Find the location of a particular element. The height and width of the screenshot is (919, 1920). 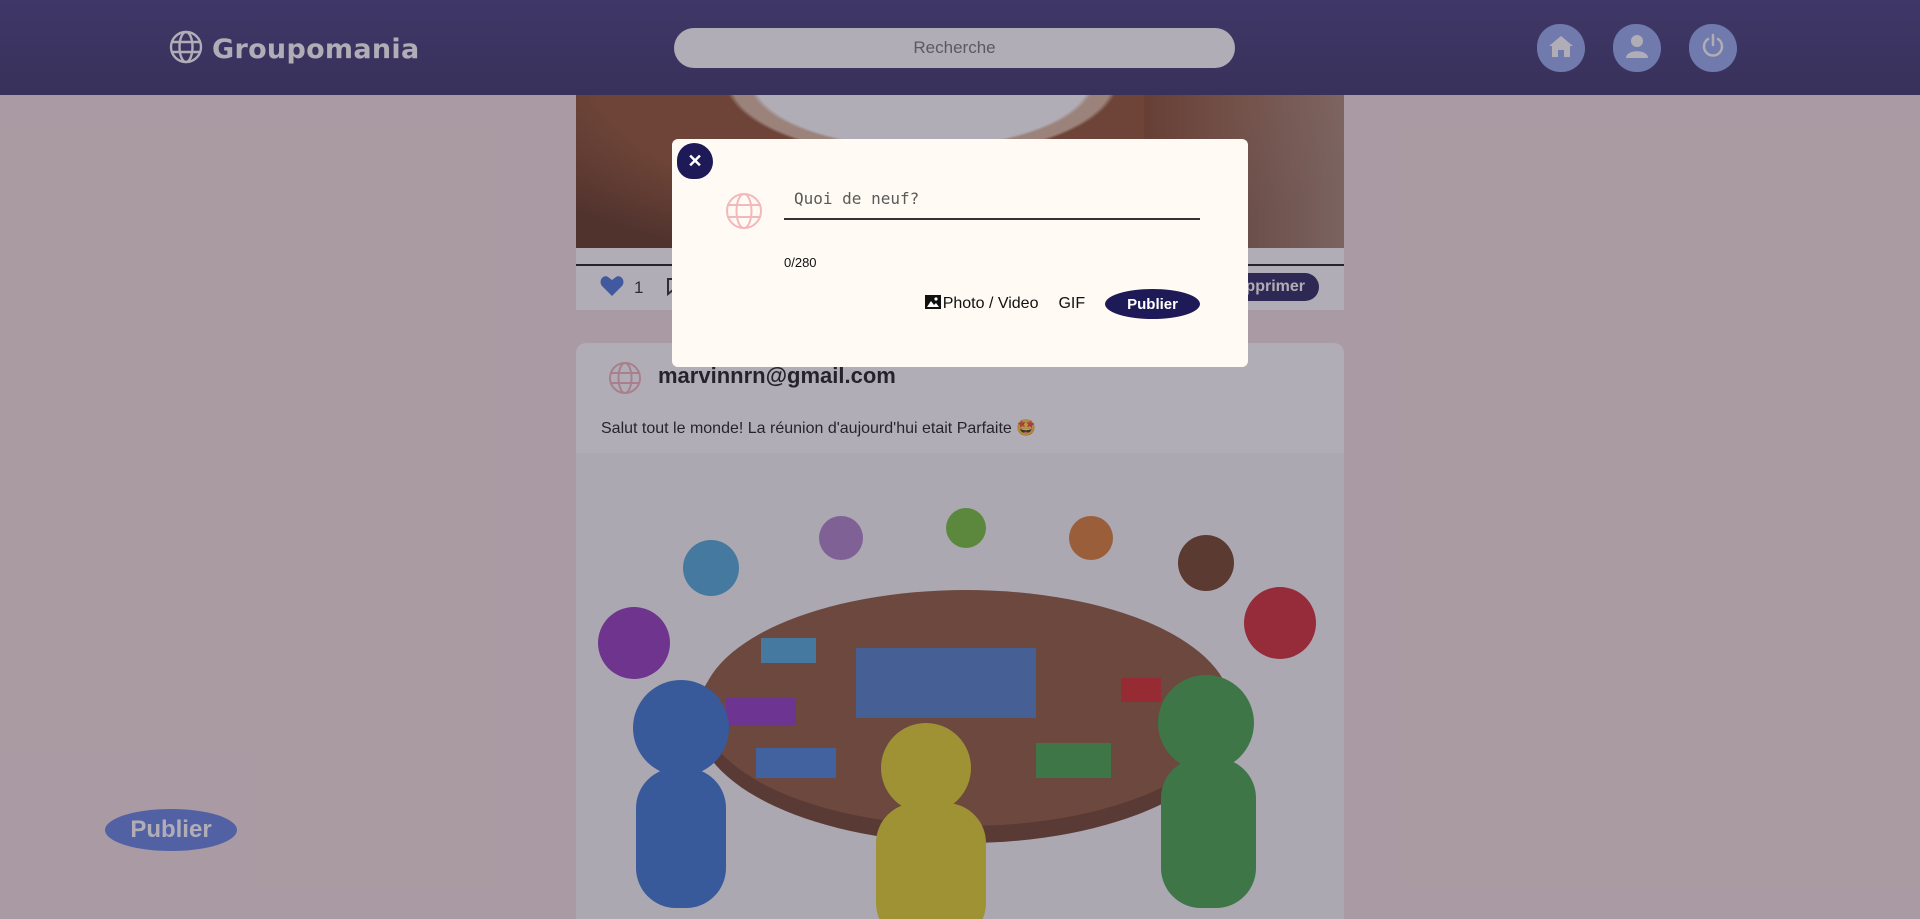

publish-button: Publier is located at coordinates (1152, 304).